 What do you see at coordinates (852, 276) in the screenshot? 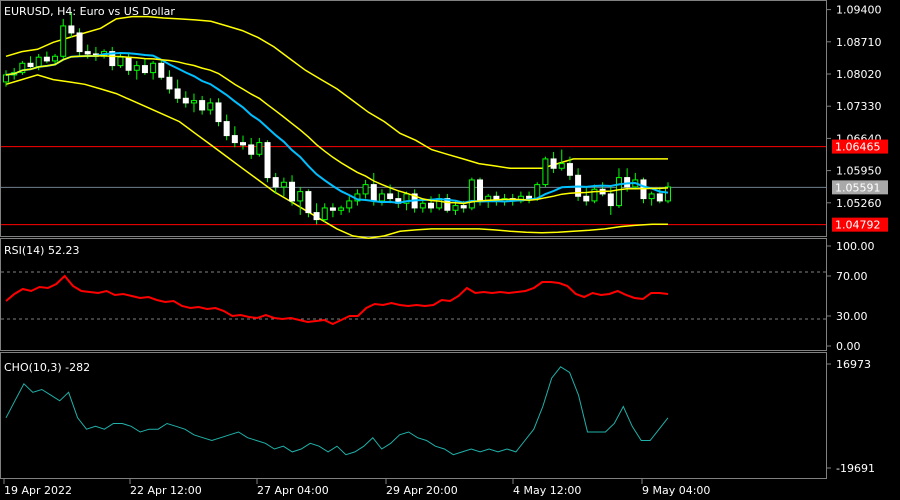
I see `rsi-tick-label: 70.00` at bounding box center [852, 276].